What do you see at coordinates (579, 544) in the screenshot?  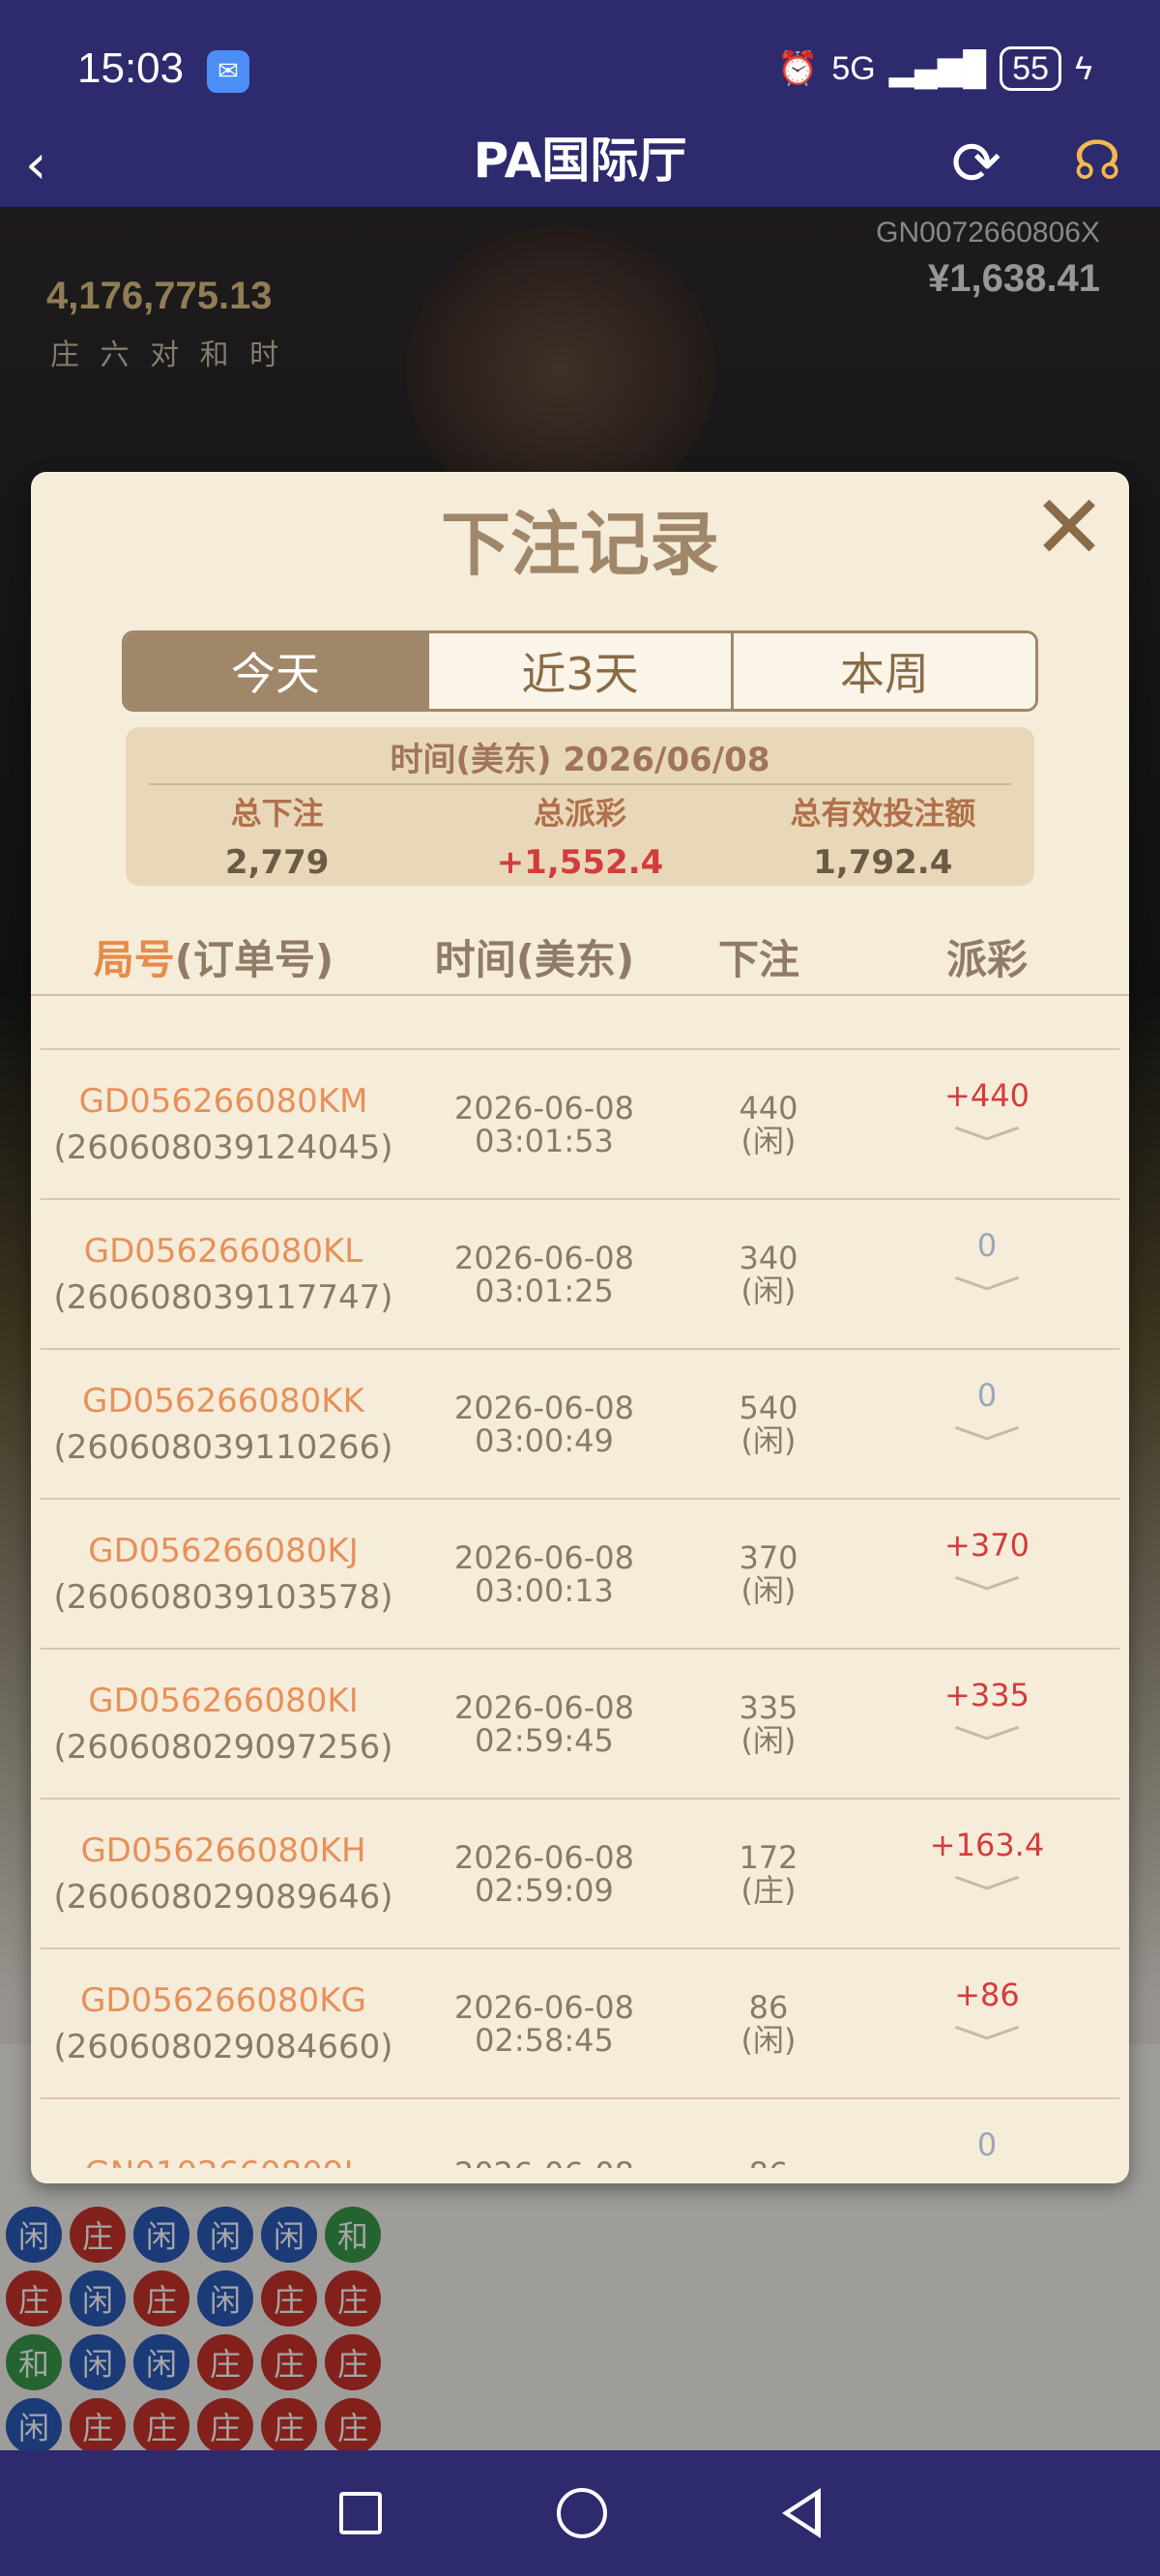 I see `modal-title: 下注记录` at bounding box center [579, 544].